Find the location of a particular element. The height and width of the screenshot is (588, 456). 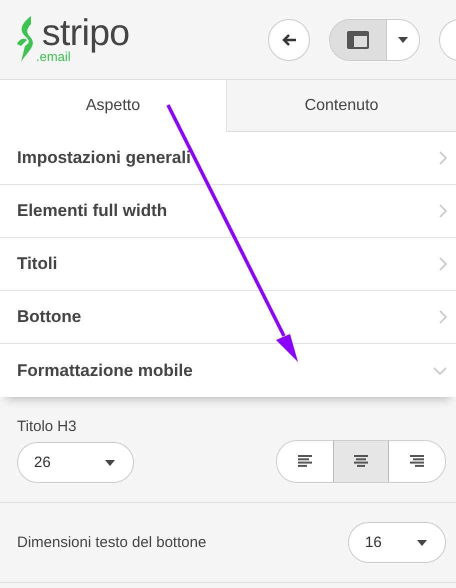

align-center-button is located at coordinates (361, 461).